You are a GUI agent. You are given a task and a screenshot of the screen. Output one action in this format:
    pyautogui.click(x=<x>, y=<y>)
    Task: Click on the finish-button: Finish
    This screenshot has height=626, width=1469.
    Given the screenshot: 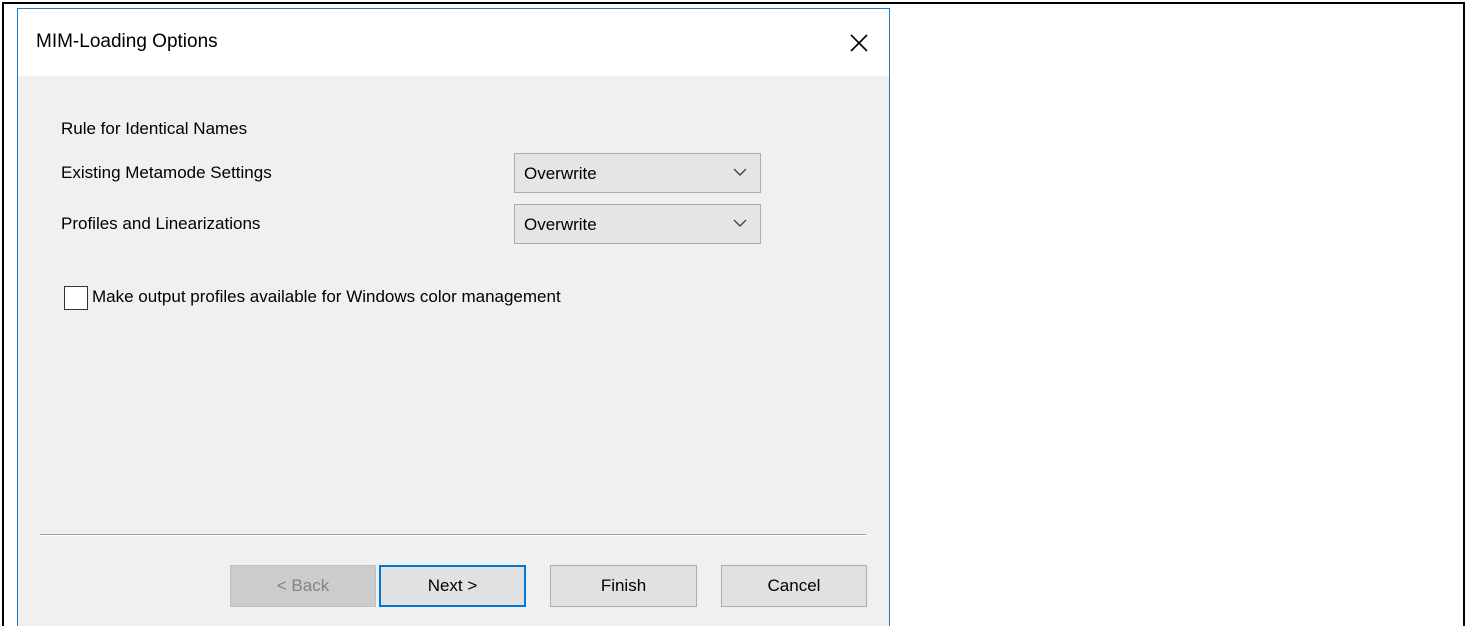 What is the action you would take?
    pyautogui.click(x=623, y=586)
    